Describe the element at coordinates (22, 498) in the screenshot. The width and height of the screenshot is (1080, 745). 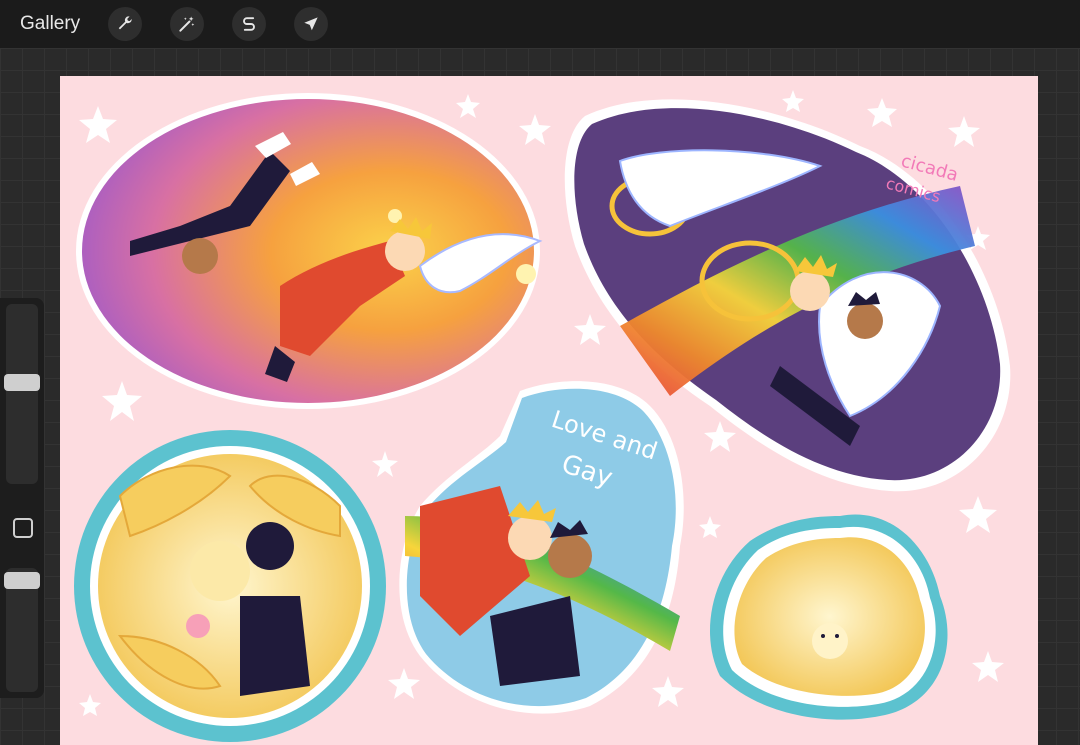
I see `side-slider-panel` at that location.